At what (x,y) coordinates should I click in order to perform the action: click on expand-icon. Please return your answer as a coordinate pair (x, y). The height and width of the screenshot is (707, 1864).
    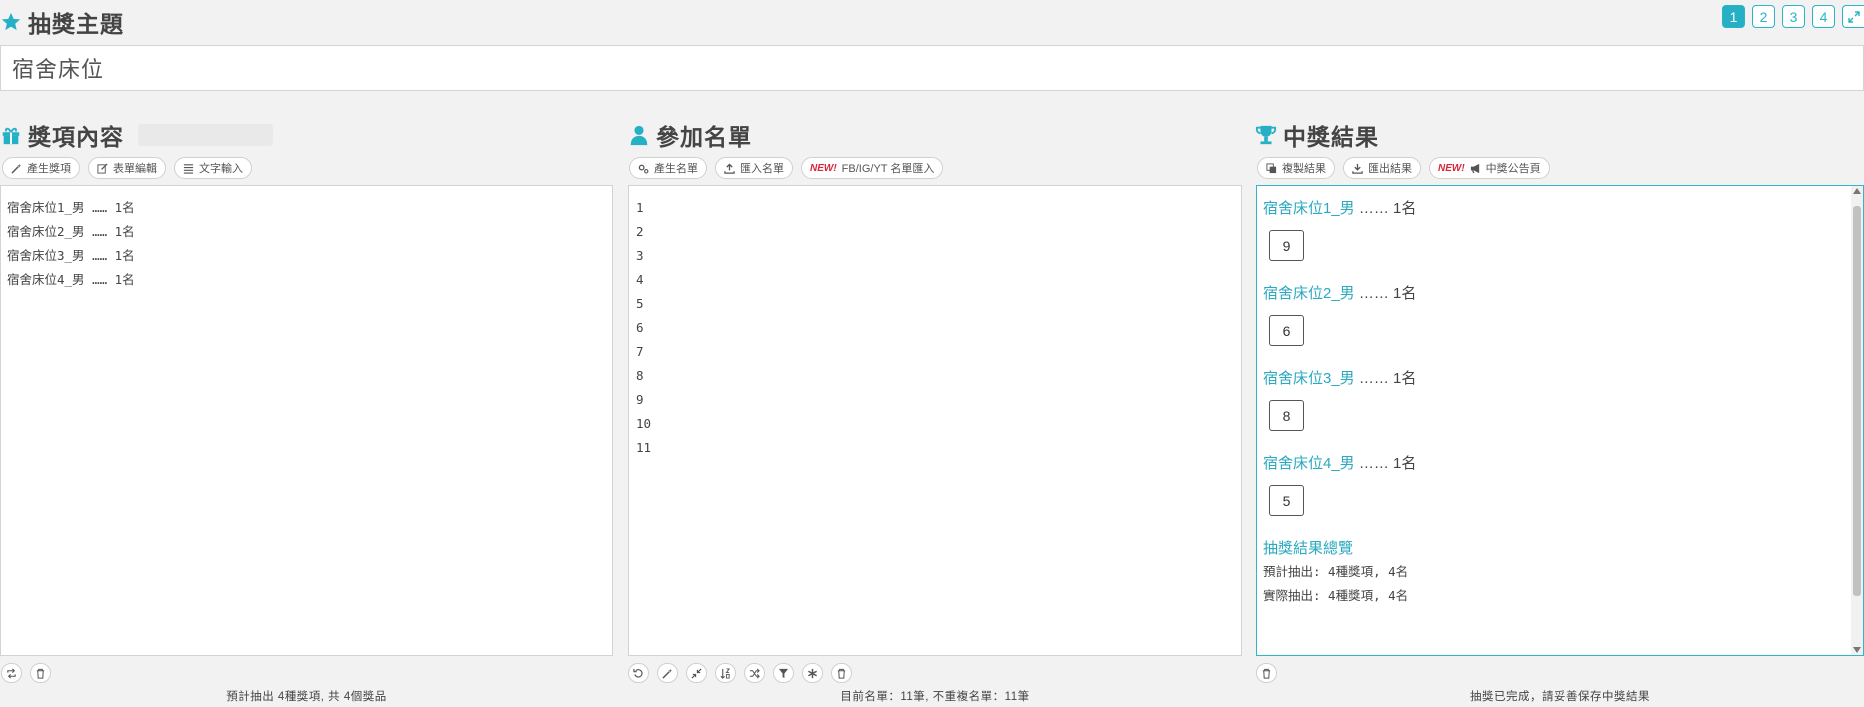
    Looking at the image, I should click on (1853, 16).